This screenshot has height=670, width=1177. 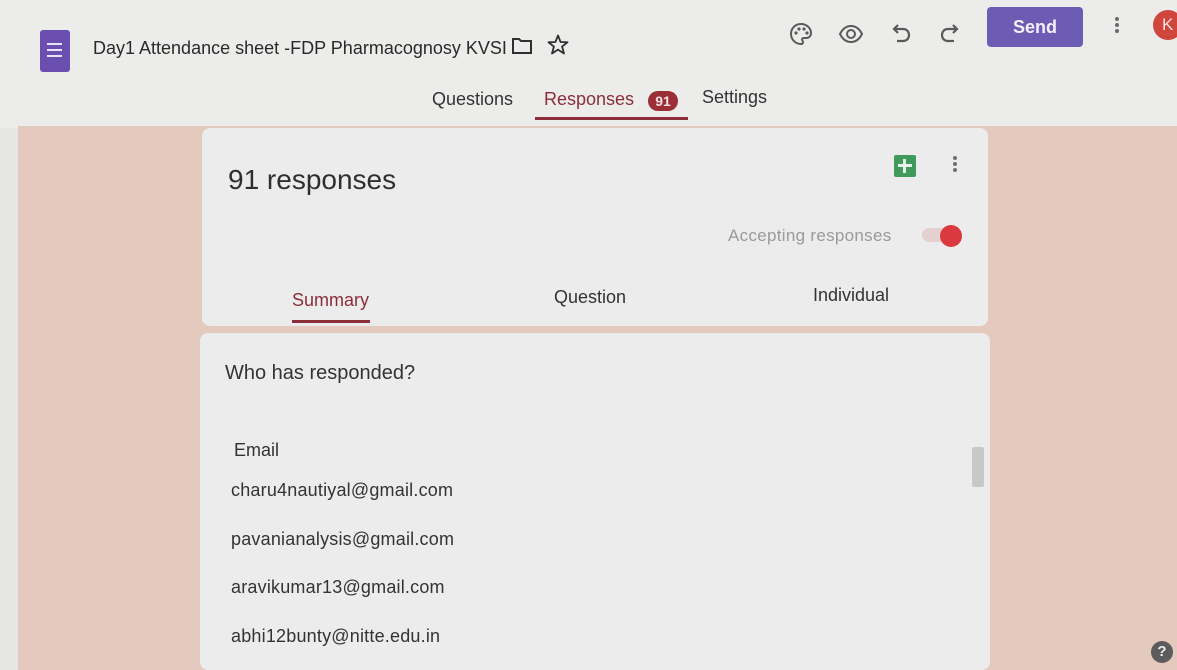 I want to click on list-item: aravikumar13@gmail.com, so click(x=338, y=587).